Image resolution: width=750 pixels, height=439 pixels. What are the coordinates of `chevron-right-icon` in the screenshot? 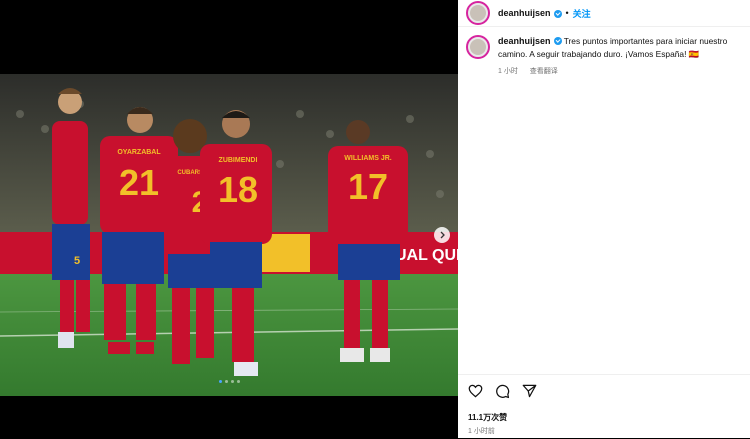 It's located at (442, 235).